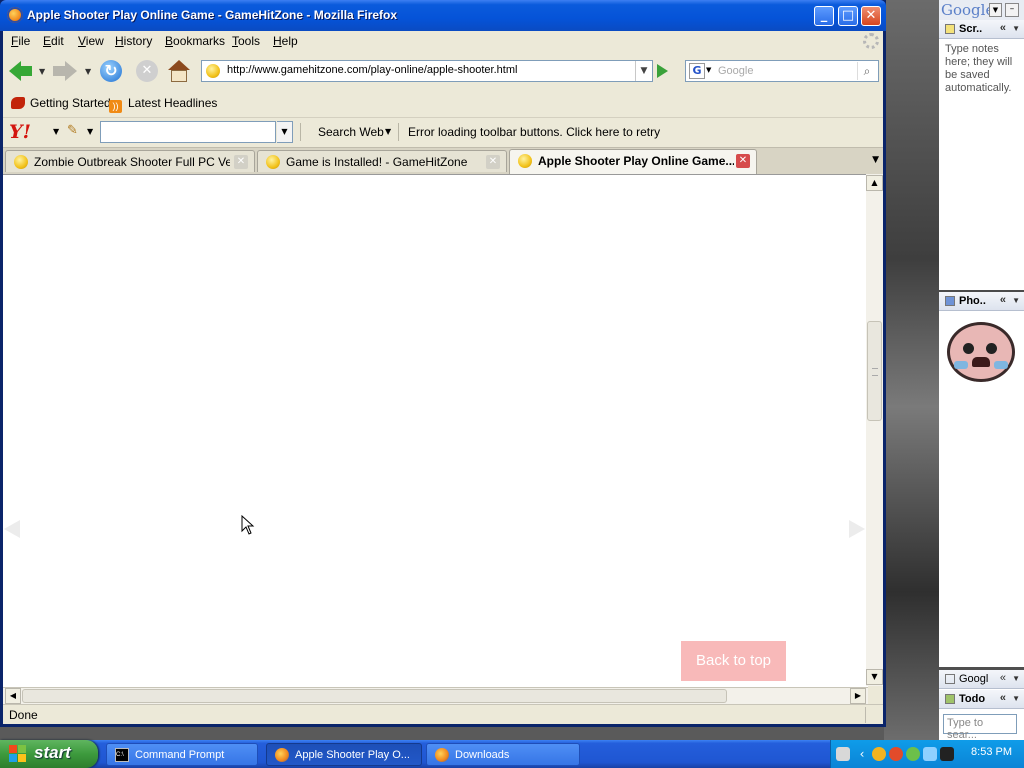 This screenshot has width=1024, height=768. I want to click on reload-button: ↻, so click(111, 71).